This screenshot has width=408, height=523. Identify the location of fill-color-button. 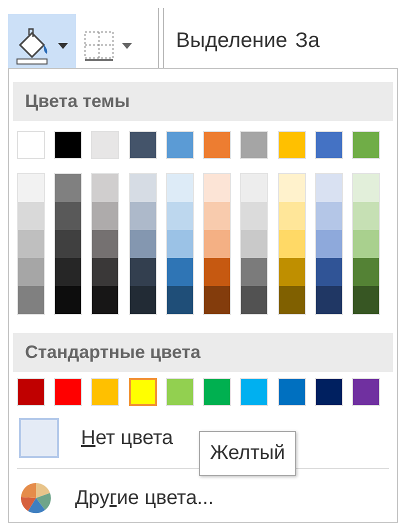
(42, 41).